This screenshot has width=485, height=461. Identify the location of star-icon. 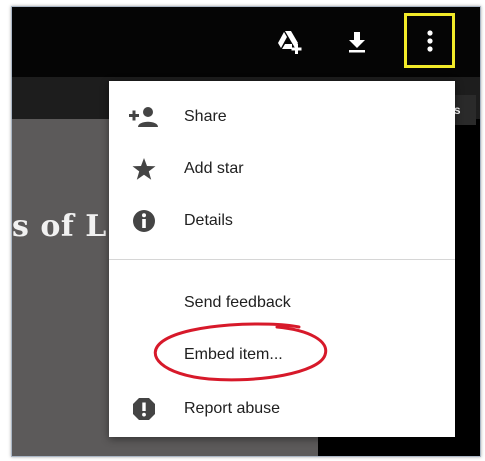
(144, 169).